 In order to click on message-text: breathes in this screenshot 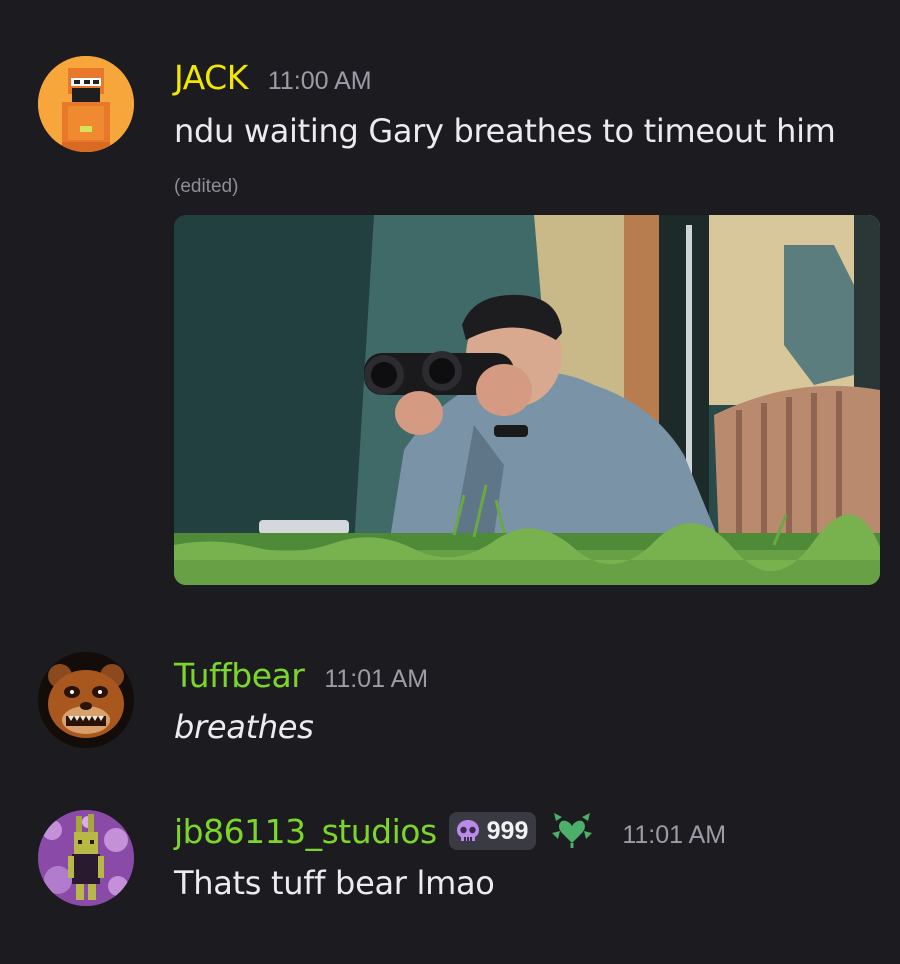, I will do `click(244, 727)`.